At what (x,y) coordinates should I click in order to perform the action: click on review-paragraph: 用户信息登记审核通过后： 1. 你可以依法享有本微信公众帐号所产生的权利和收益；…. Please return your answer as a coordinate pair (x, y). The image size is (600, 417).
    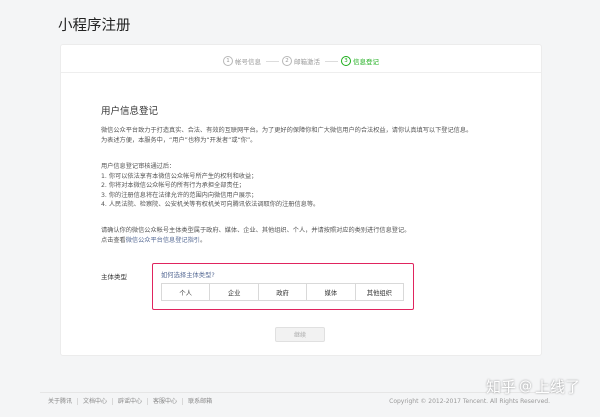
    Looking at the image, I should click on (311, 186).